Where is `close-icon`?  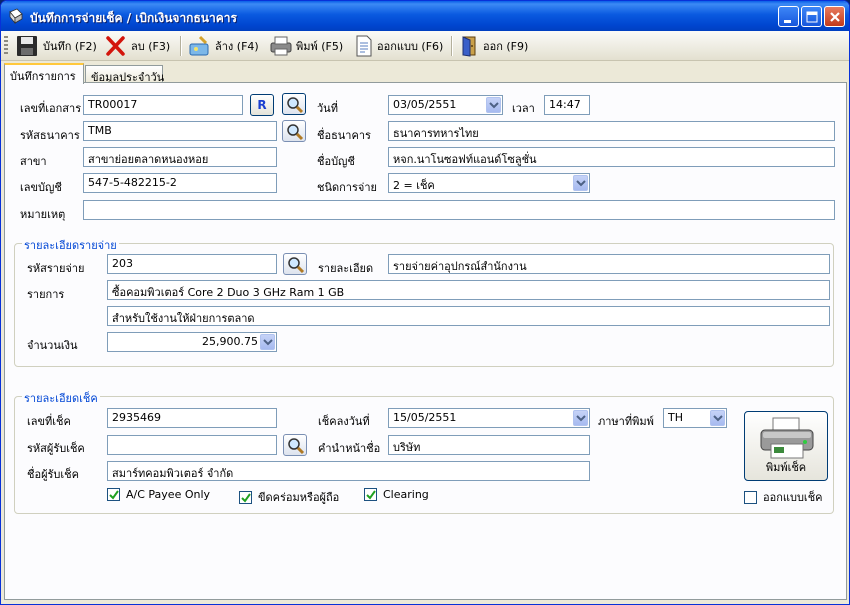 close-icon is located at coordinates (835, 17).